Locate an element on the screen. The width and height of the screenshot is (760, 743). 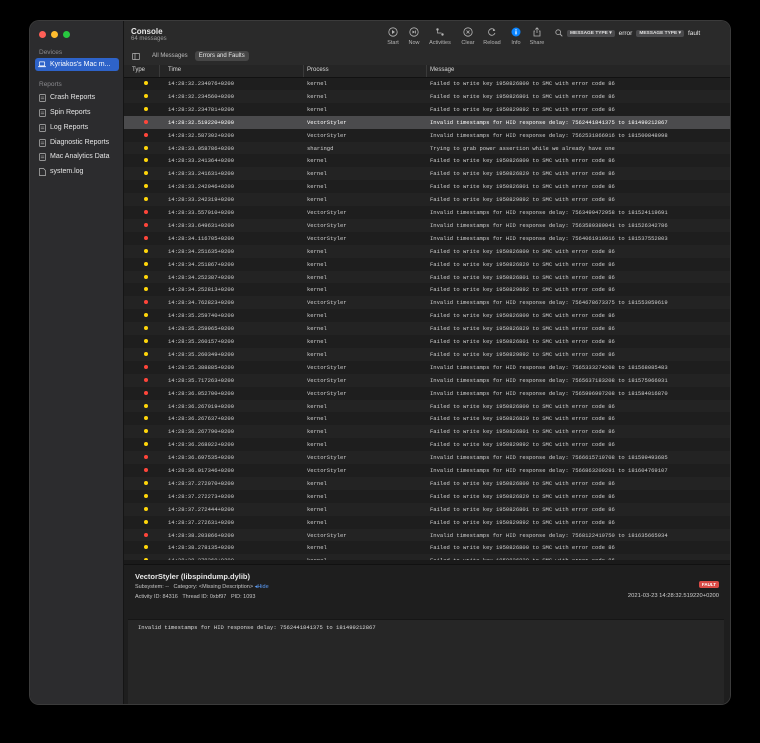
cell-time: 14:28:33.242046+0200 is located at coordinates (201, 187).